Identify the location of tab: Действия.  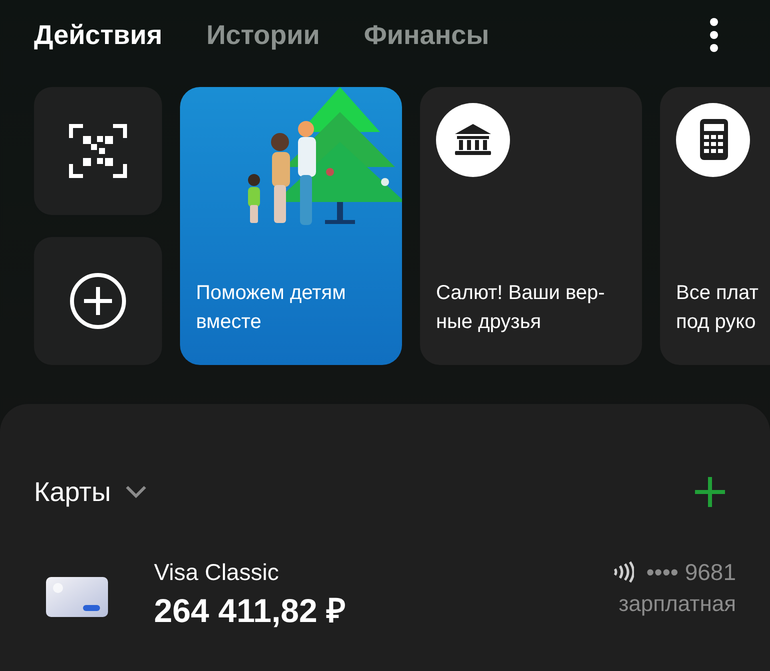
(98, 35).